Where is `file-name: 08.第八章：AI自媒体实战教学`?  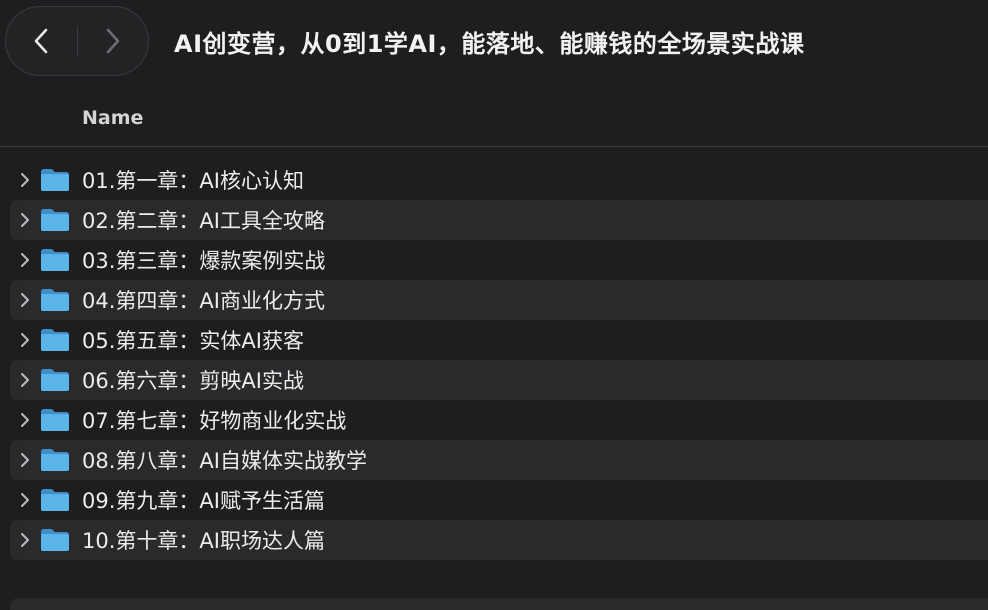 file-name: 08.第八章：AI自媒体实战教学 is located at coordinates (224, 461).